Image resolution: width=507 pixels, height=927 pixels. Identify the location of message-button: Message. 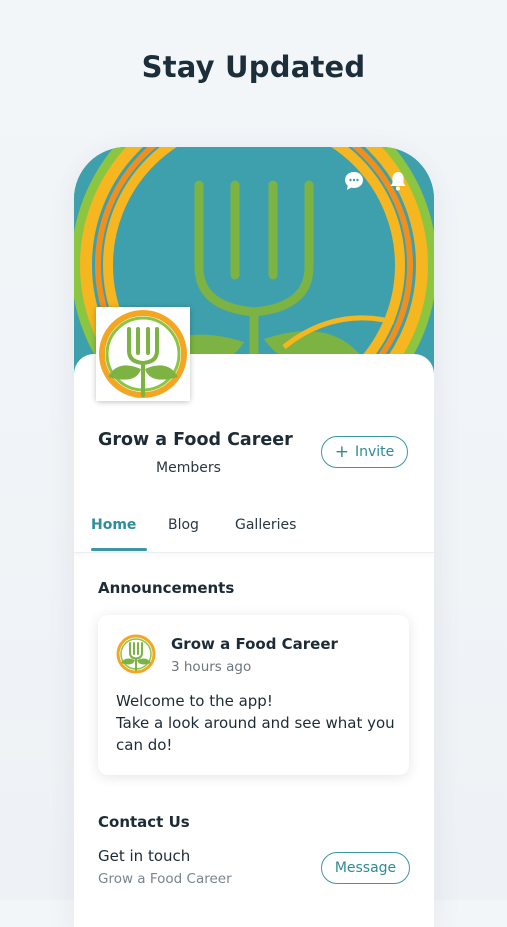
(365, 868).